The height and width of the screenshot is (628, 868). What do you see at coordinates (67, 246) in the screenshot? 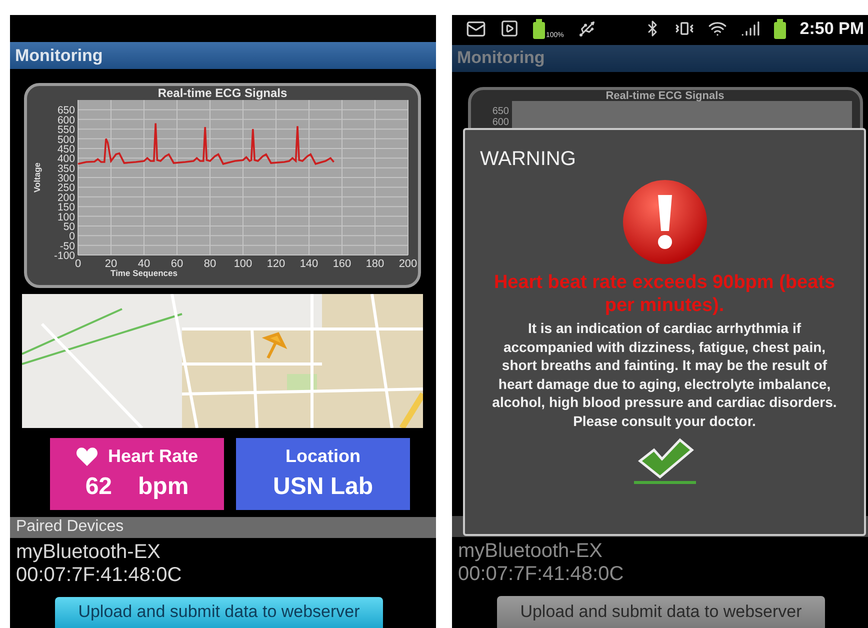
I see `y-tick-label: -50` at bounding box center [67, 246].